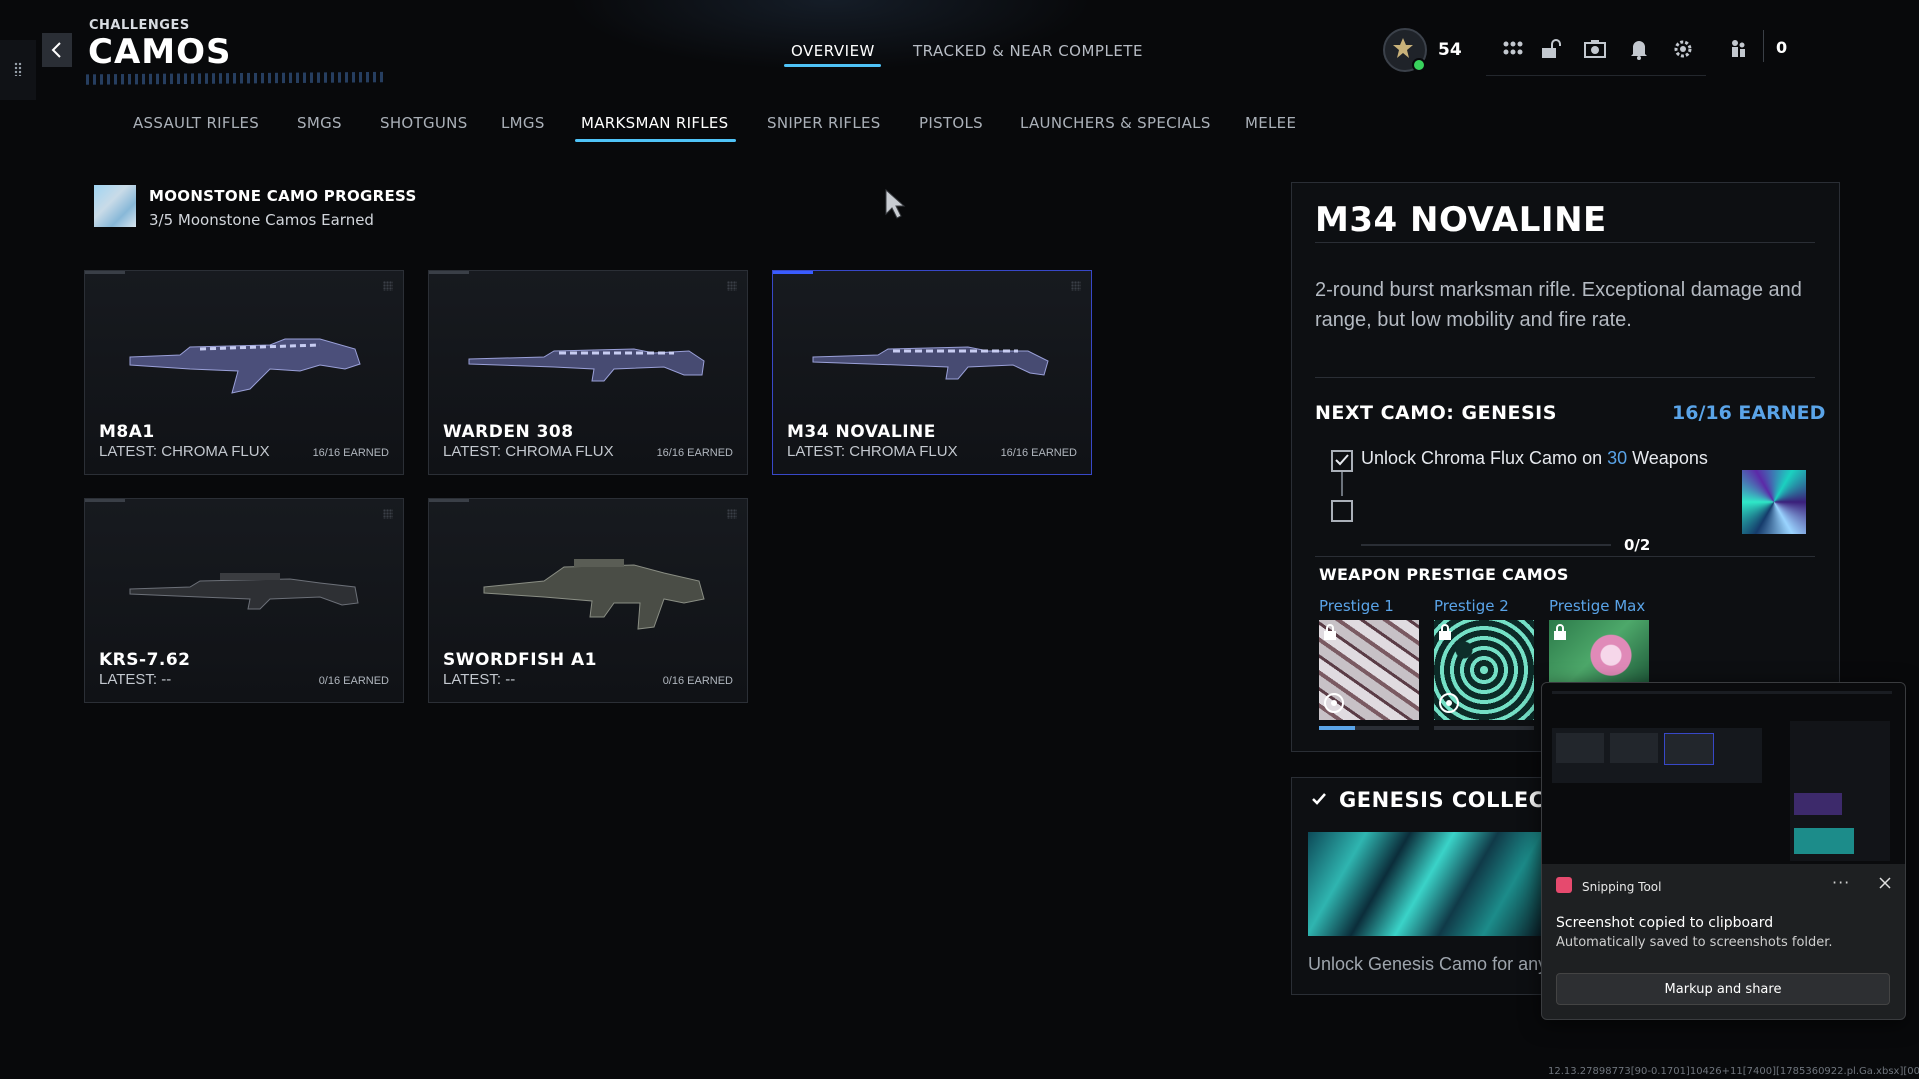  What do you see at coordinates (1419, 65) in the screenshot?
I see `online-status-dot` at bounding box center [1419, 65].